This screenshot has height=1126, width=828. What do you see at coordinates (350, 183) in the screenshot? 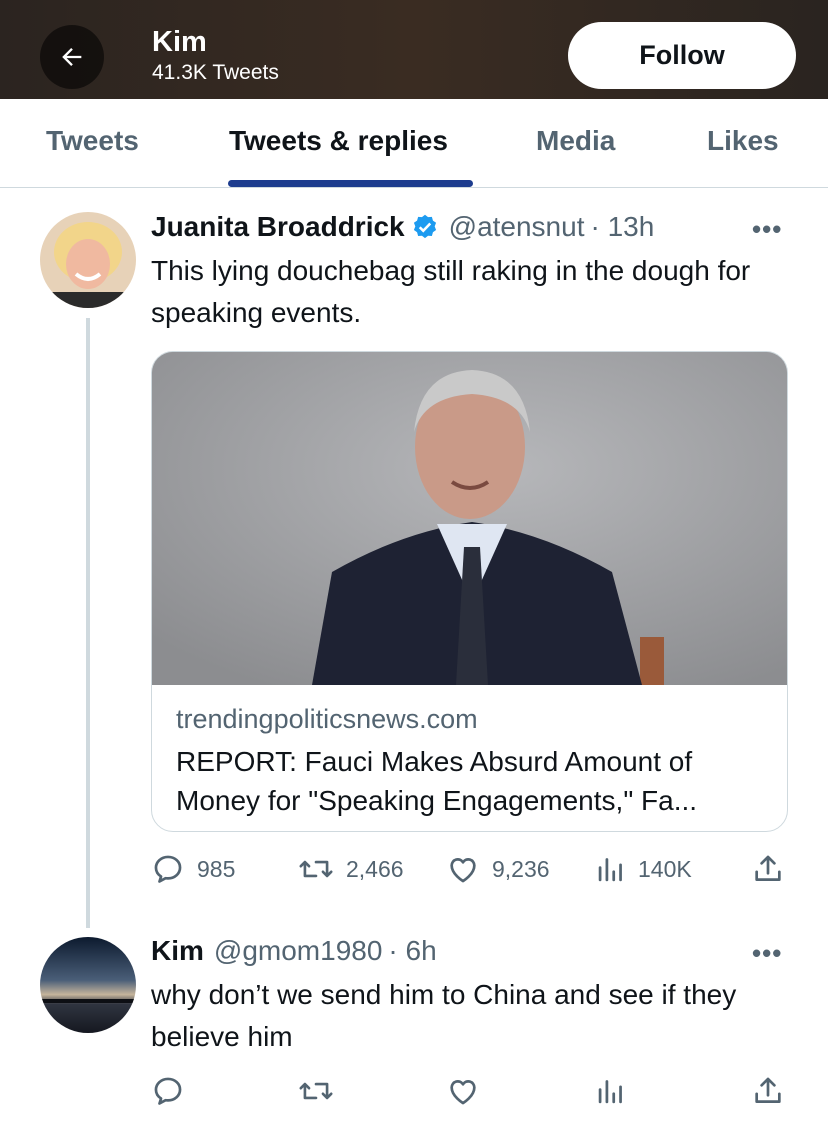
I see `active-tab-indicator` at bounding box center [350, 183].